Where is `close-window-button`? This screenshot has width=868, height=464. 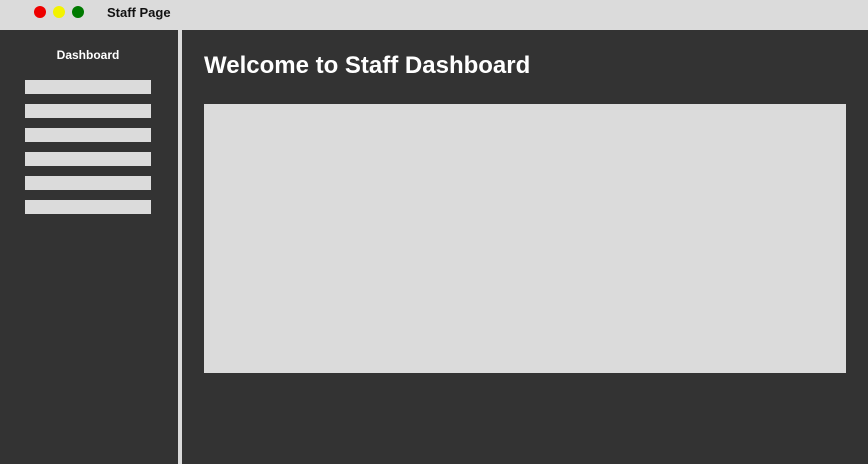 close-window-button is located at coordinates (40, 12).